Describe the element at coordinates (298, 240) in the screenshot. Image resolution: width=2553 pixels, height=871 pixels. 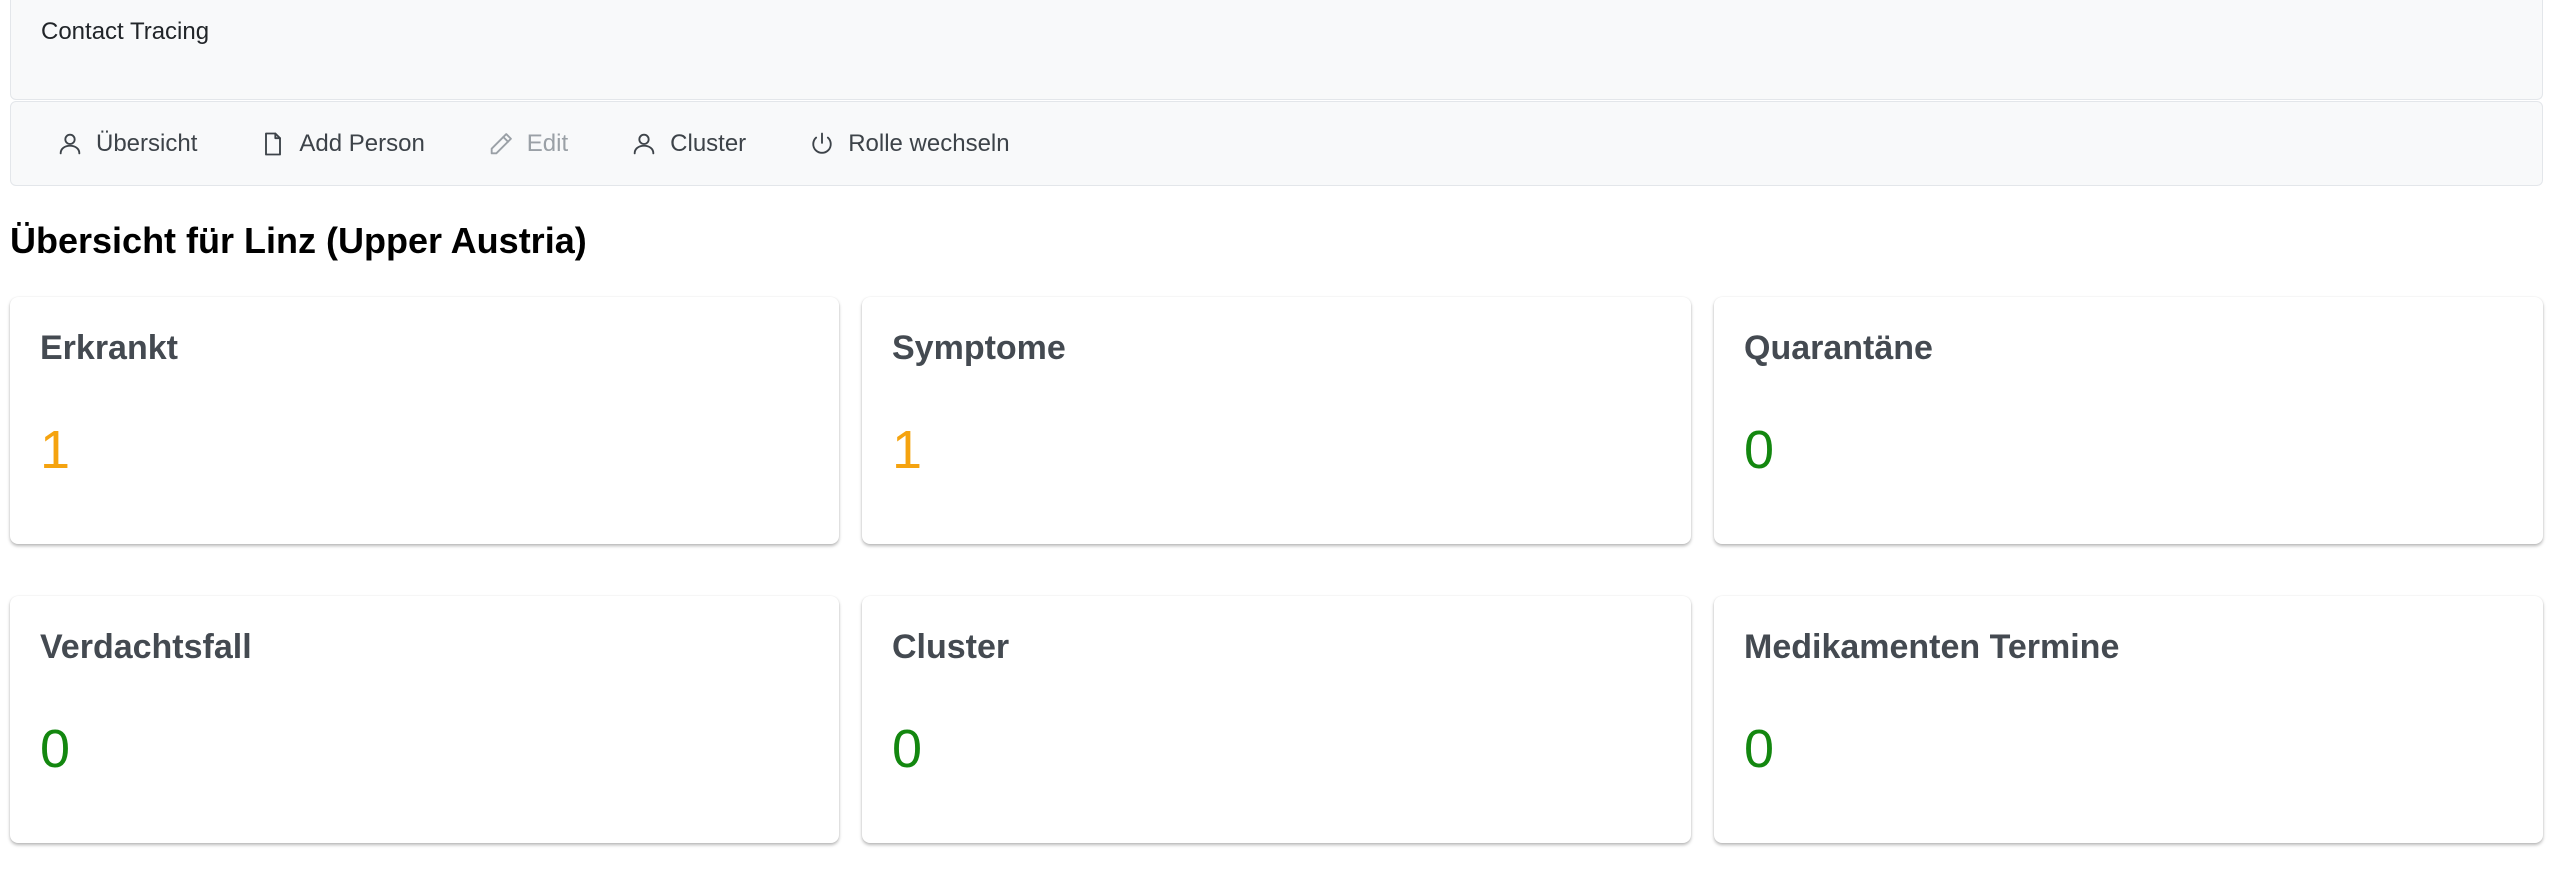
I see `page-title: Übersicht für Linz (Upper Austria)` at that location.